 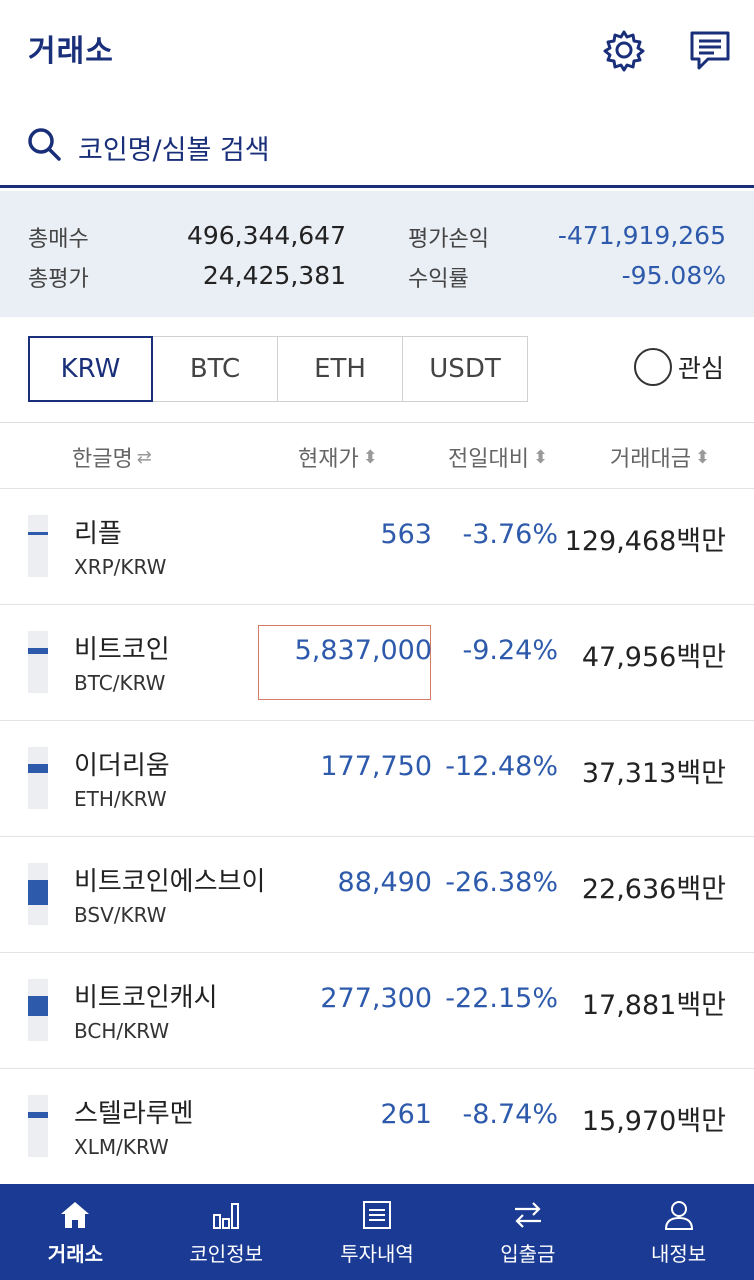 What do you see at coordinates (438, 279) in the screenshot?
I see `return-label: 수익률` at bounding box center [438, 279].